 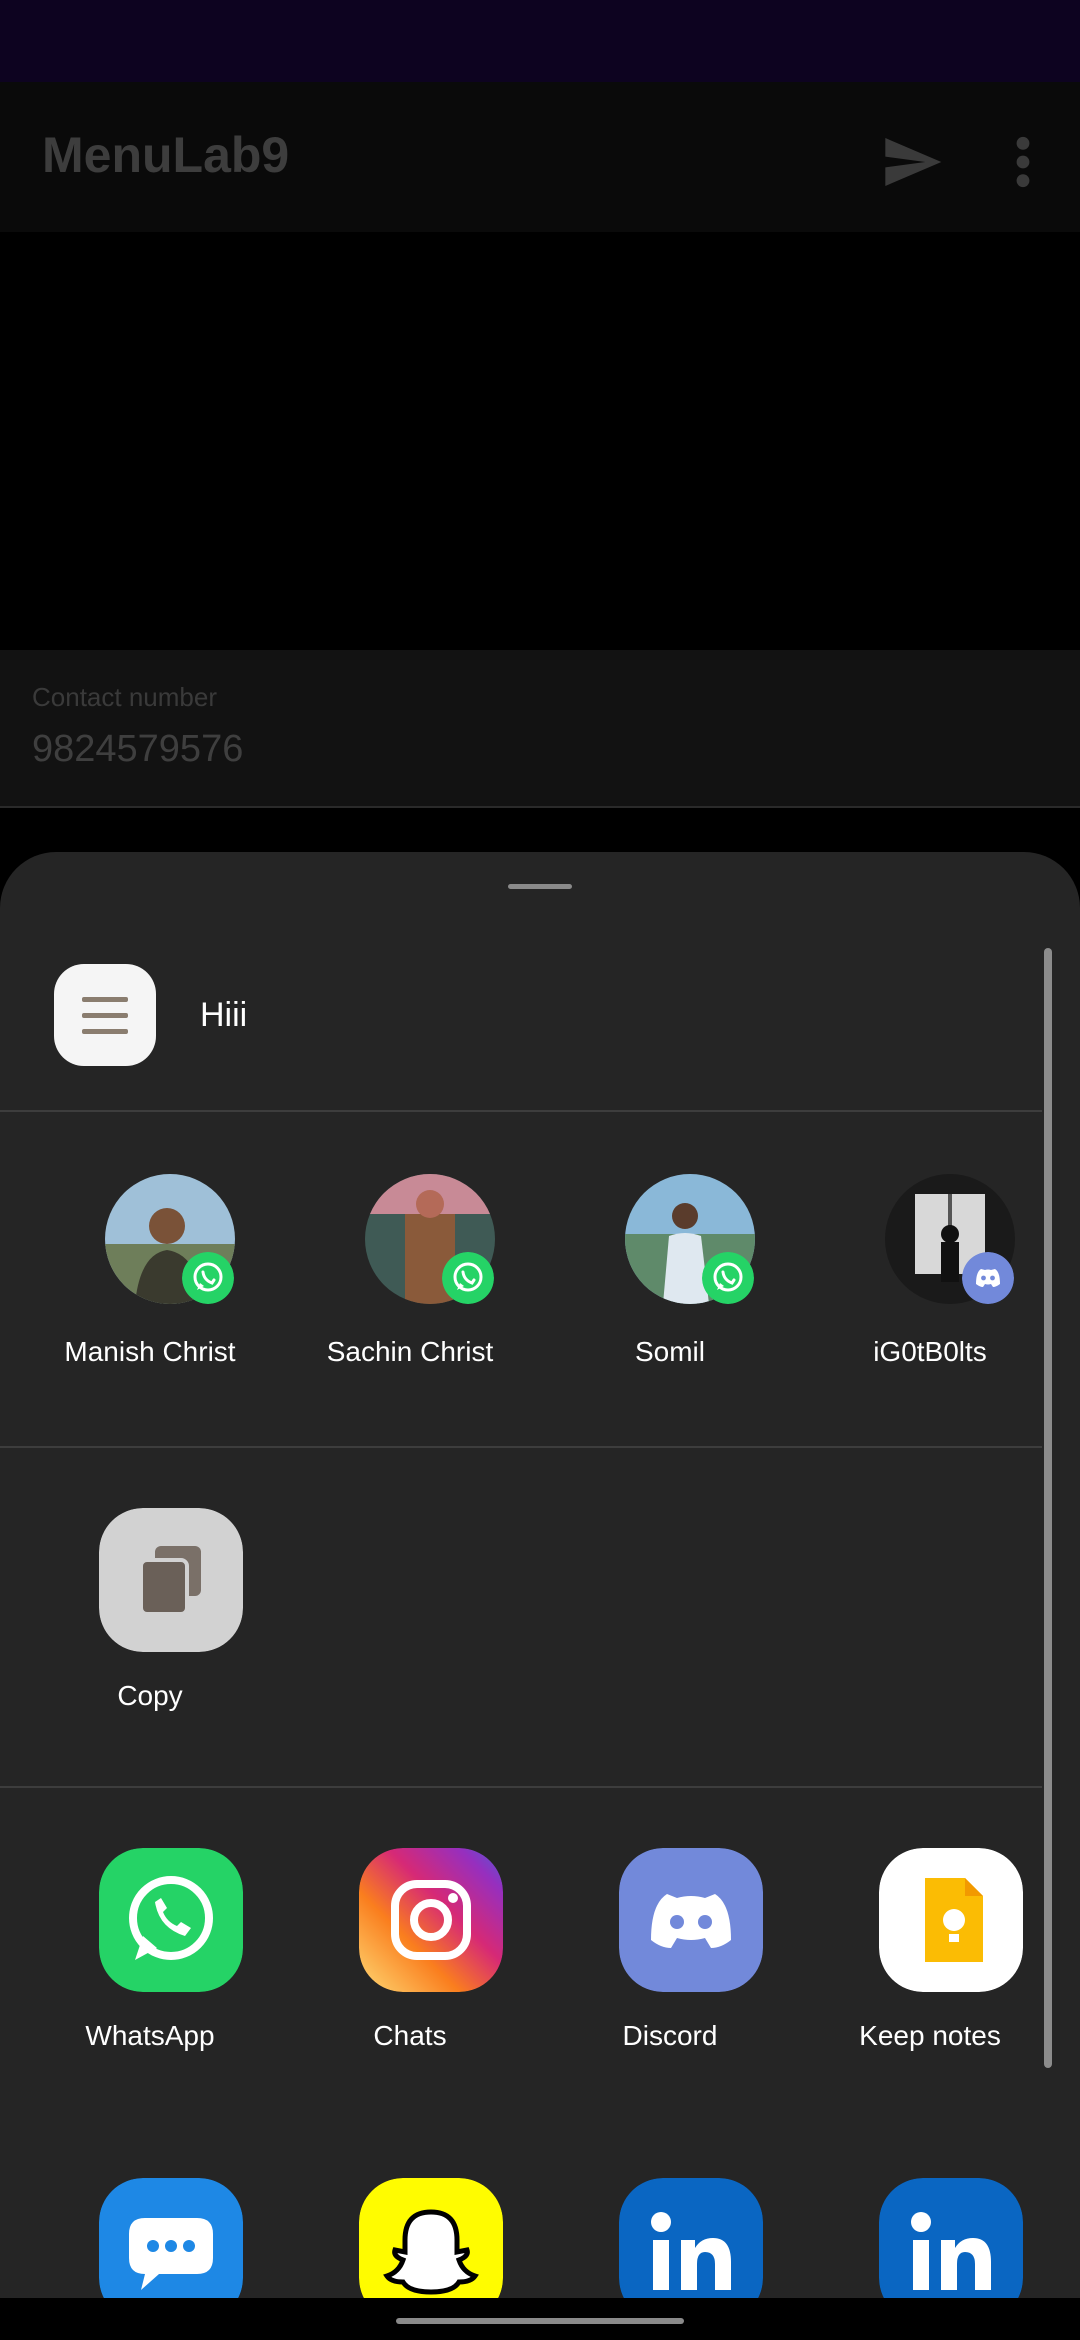 I want to click on app-label: Discord, so click(x=670, y=2035).